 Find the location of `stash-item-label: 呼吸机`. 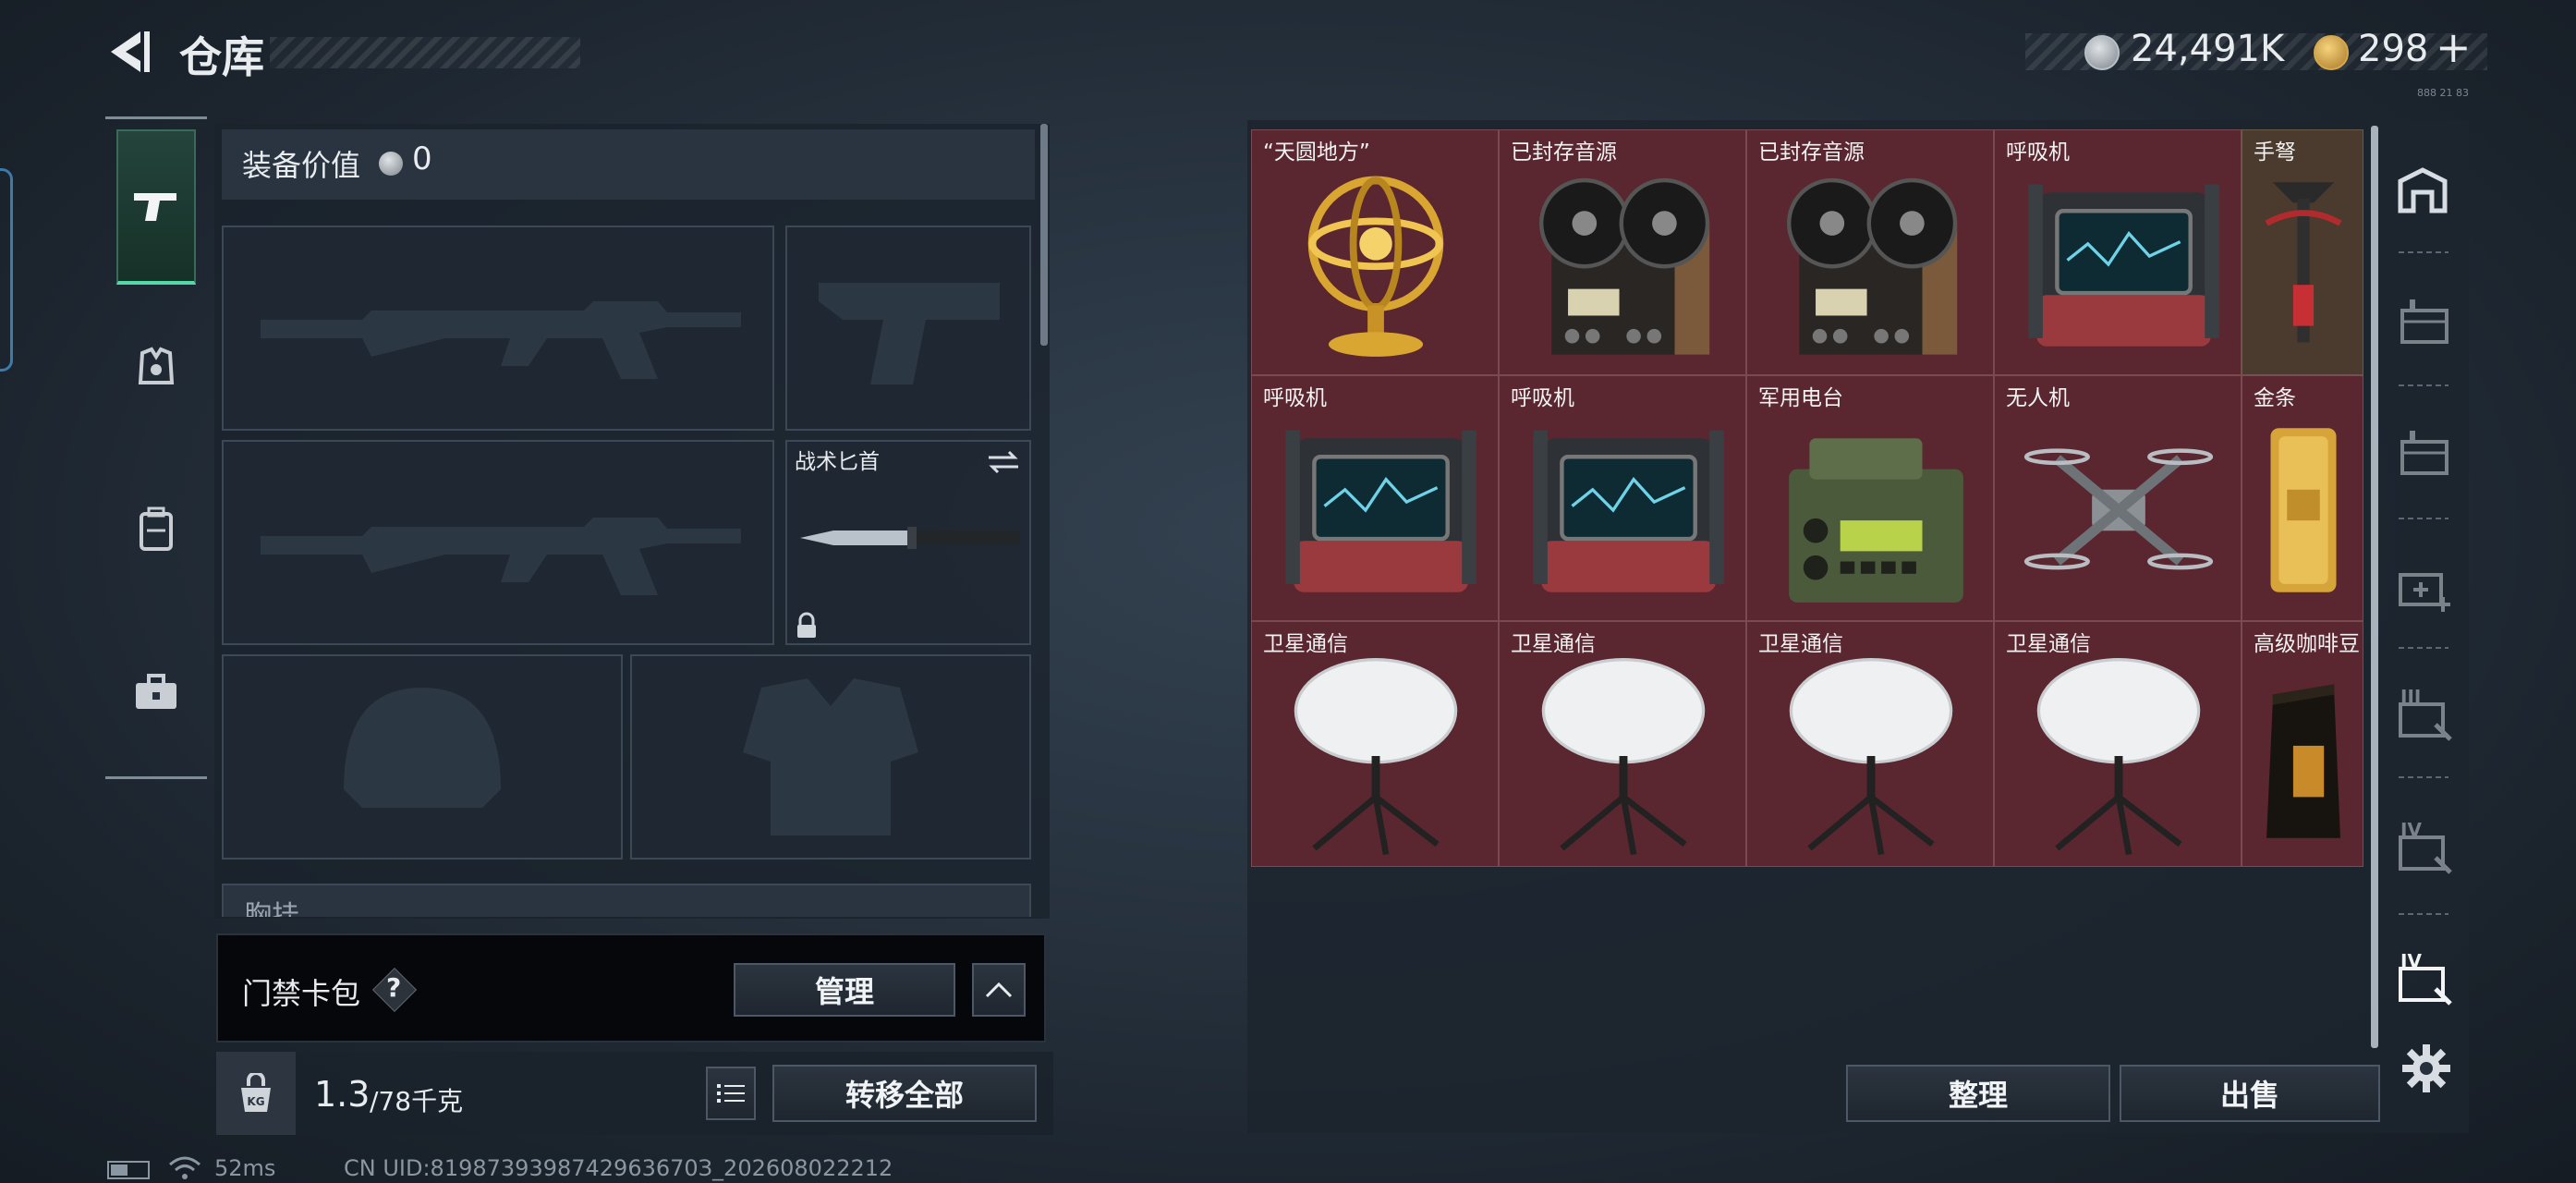

stash-item-label: 呼吸机 is located at coordinates (1295, 398).